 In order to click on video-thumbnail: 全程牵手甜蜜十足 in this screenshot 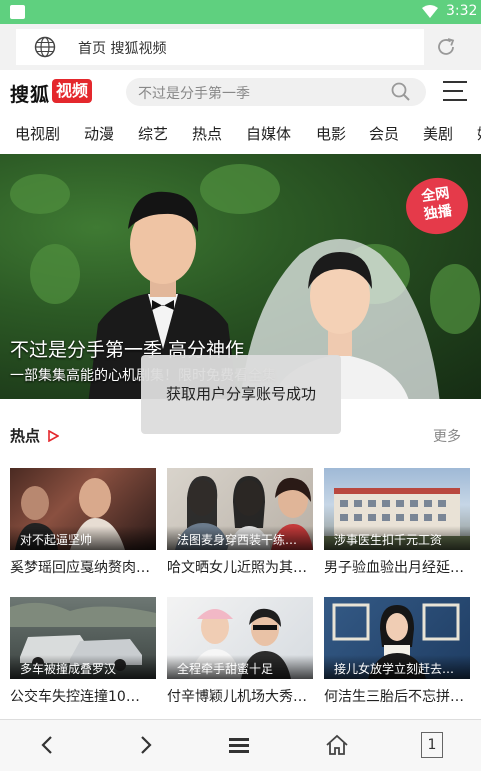, I will do `click(240, 638)`.